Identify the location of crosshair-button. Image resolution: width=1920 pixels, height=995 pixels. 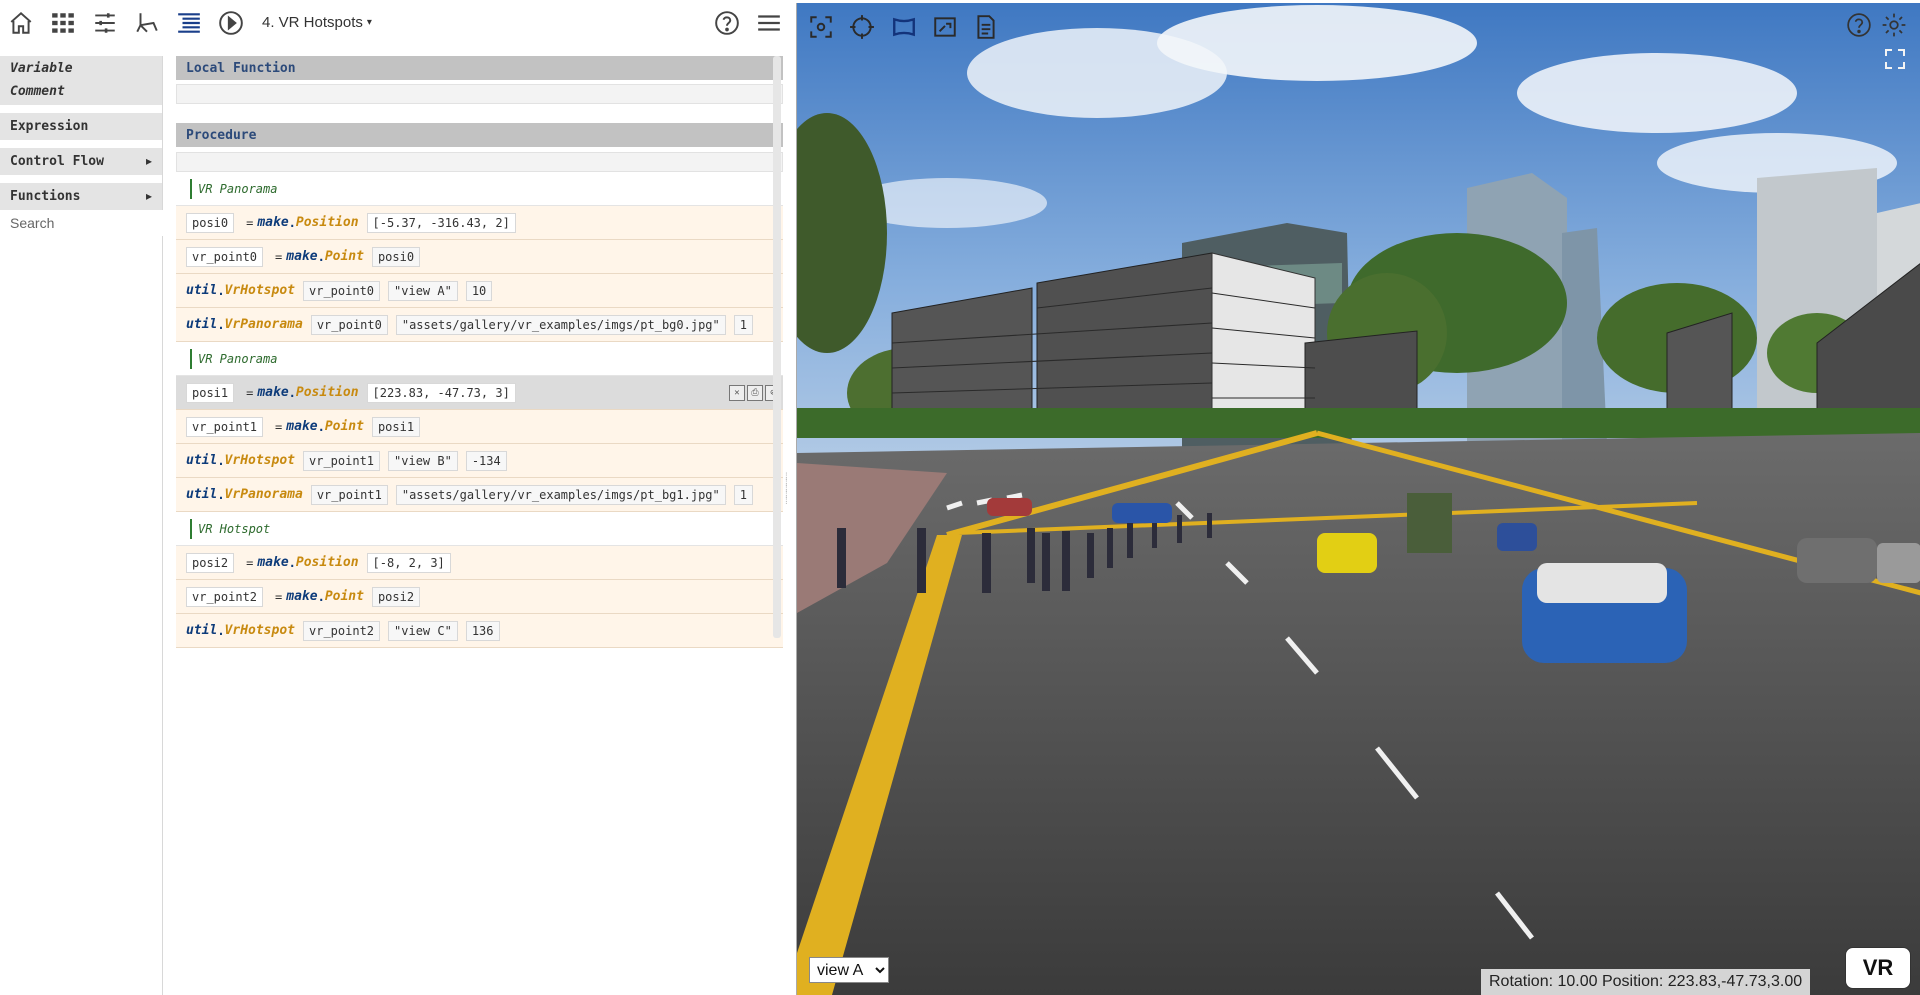
(862, 27).